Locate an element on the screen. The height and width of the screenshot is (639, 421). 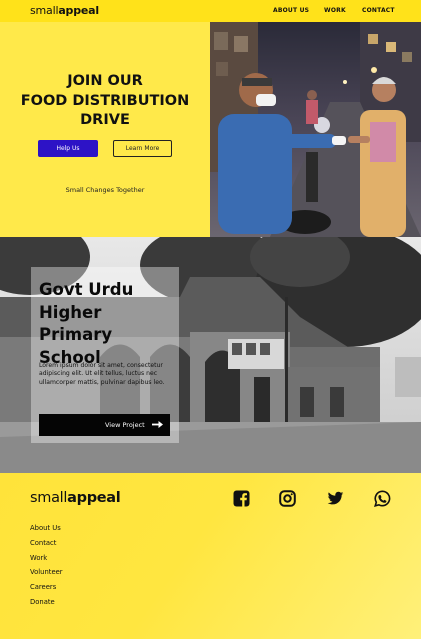
project-title: Govt Urdu Higher Primary School is located at coordinates (86, 323).